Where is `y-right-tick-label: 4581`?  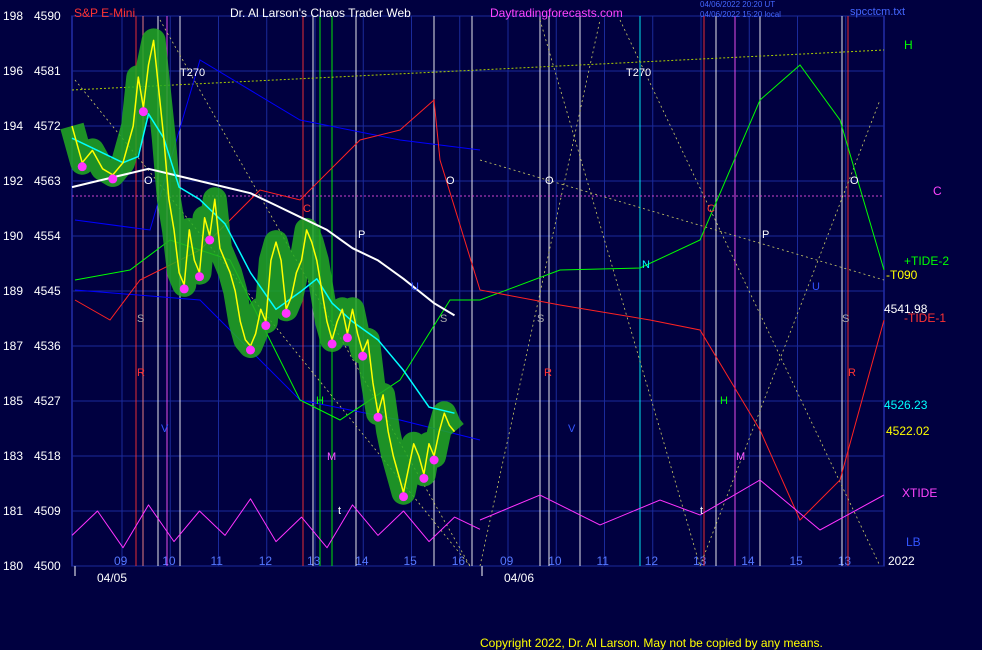
y-right-tick-label: 4581 is located at coordinates (47, 71).